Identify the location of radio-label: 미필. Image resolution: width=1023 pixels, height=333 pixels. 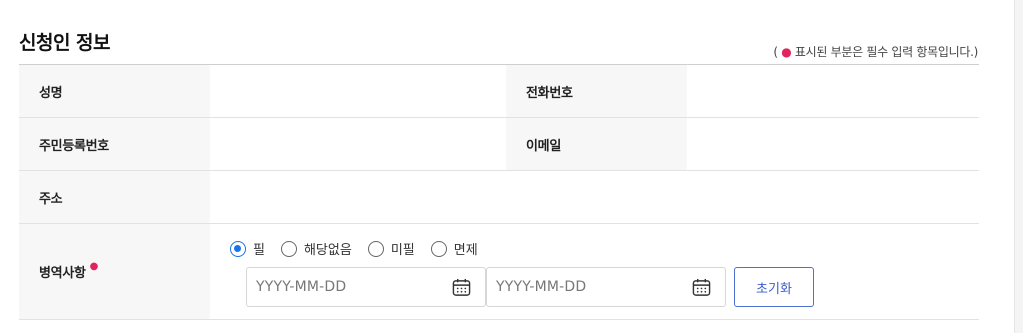
(402, 250).